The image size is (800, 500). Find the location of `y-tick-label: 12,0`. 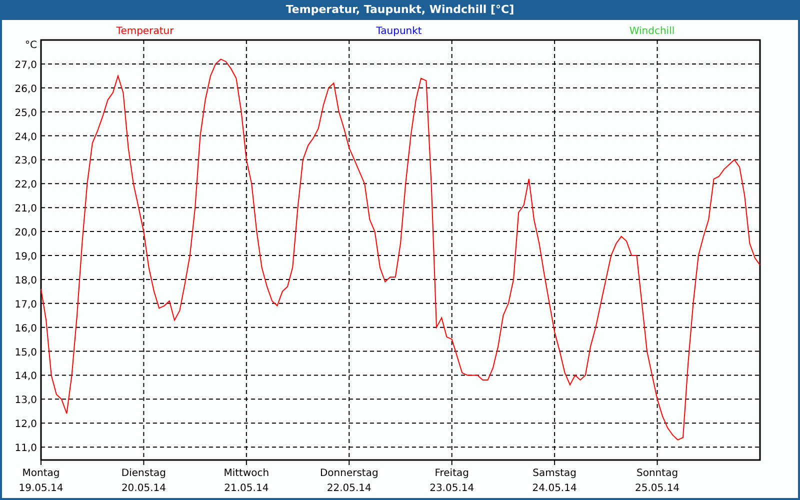

y-tick-label: 12,0 is located at coordinates (25, 424).